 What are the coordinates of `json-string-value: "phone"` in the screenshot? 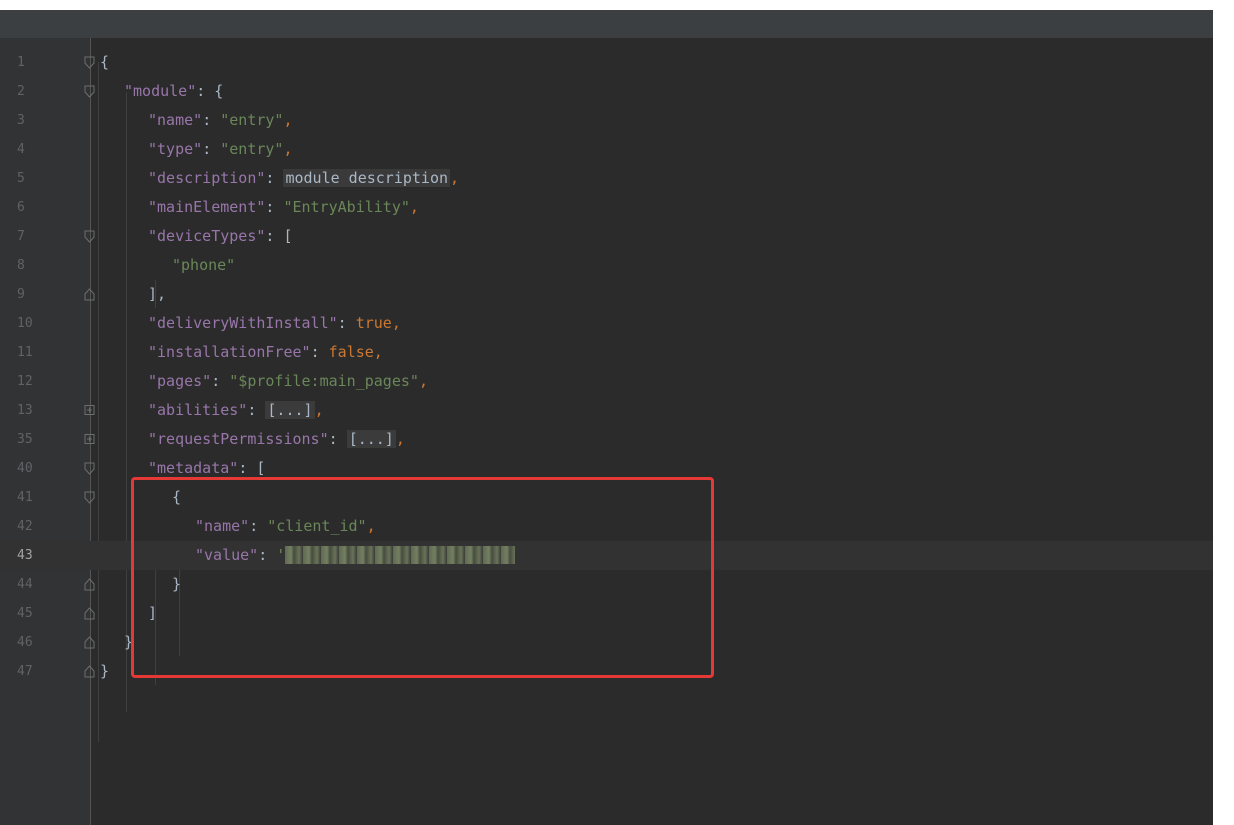 It's located at (204, 265).